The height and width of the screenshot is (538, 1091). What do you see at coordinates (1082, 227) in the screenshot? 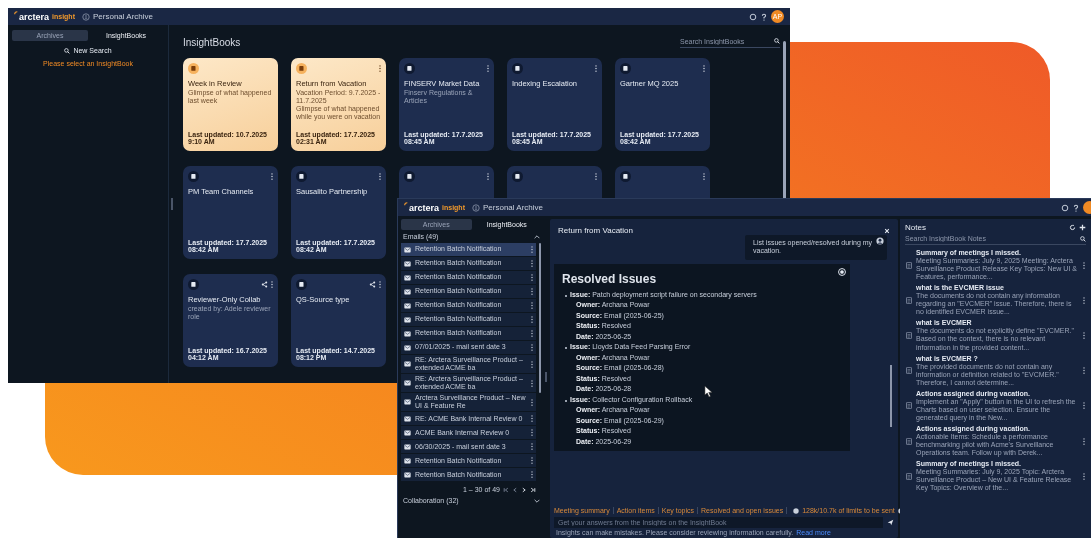
I see `add-icon` at bounding box center [1082, 227].